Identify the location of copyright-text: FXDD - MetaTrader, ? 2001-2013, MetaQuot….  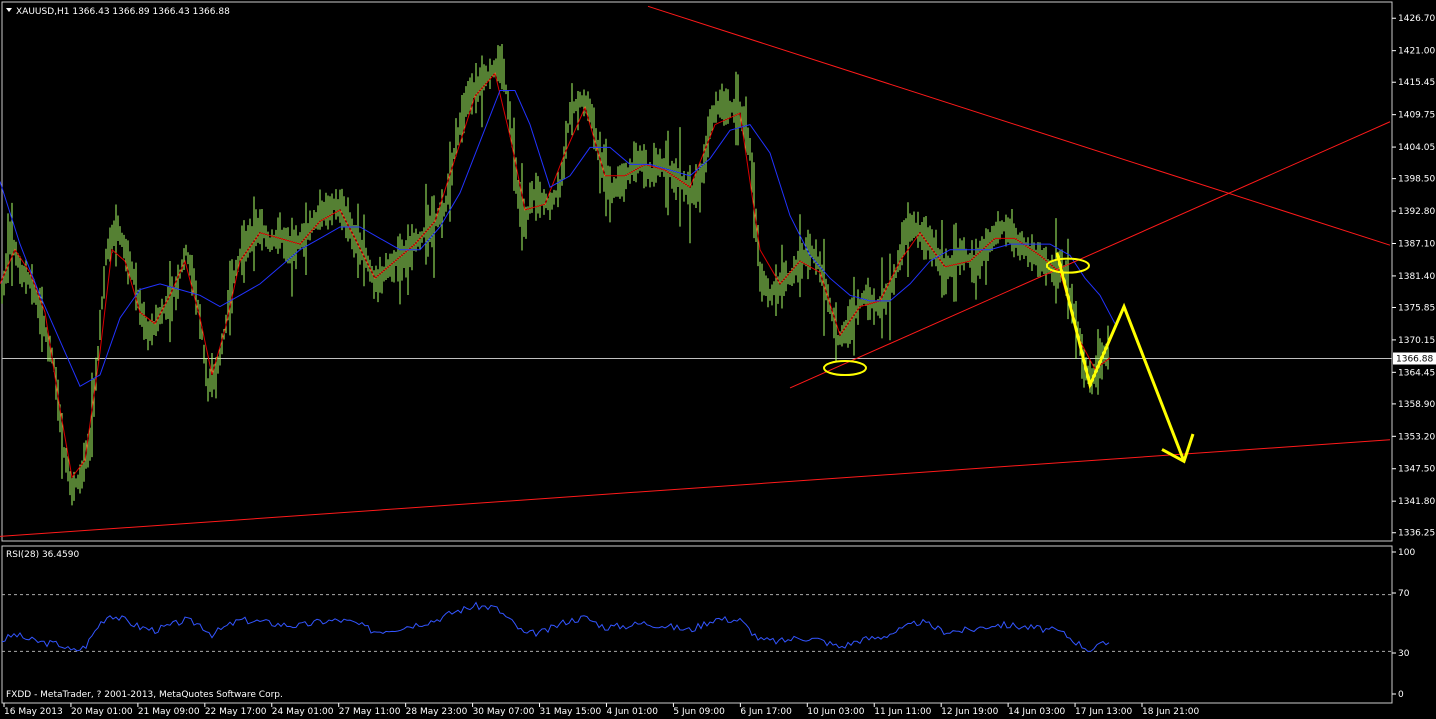
(144, 695).